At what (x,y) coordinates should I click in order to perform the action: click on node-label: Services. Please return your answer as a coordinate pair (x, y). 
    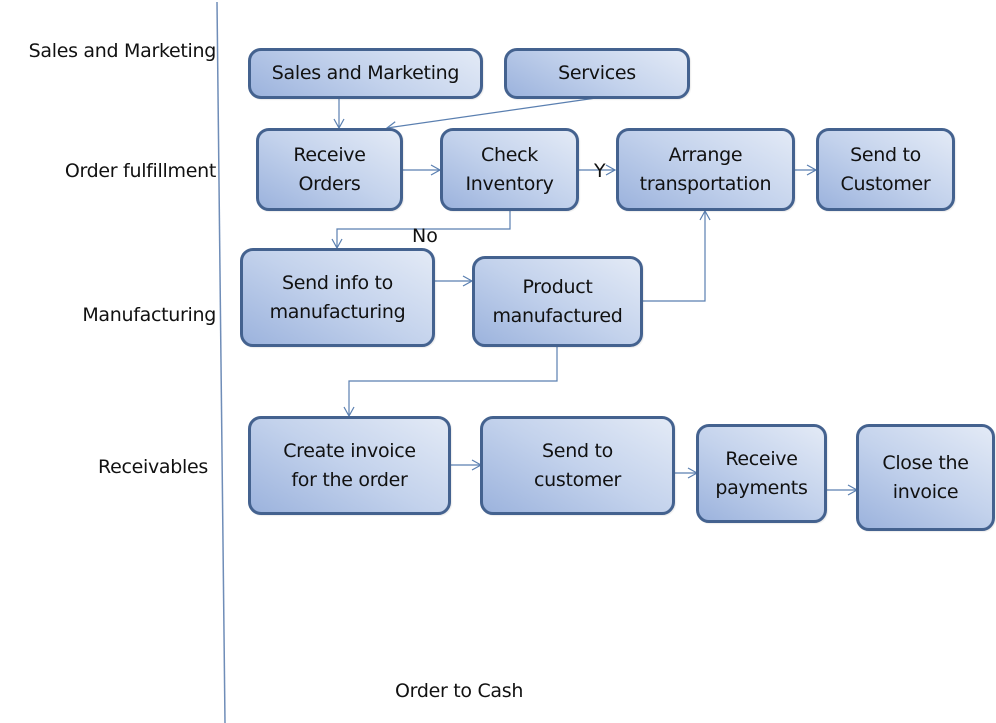
    Looking at the image, I should click on (597, 73).